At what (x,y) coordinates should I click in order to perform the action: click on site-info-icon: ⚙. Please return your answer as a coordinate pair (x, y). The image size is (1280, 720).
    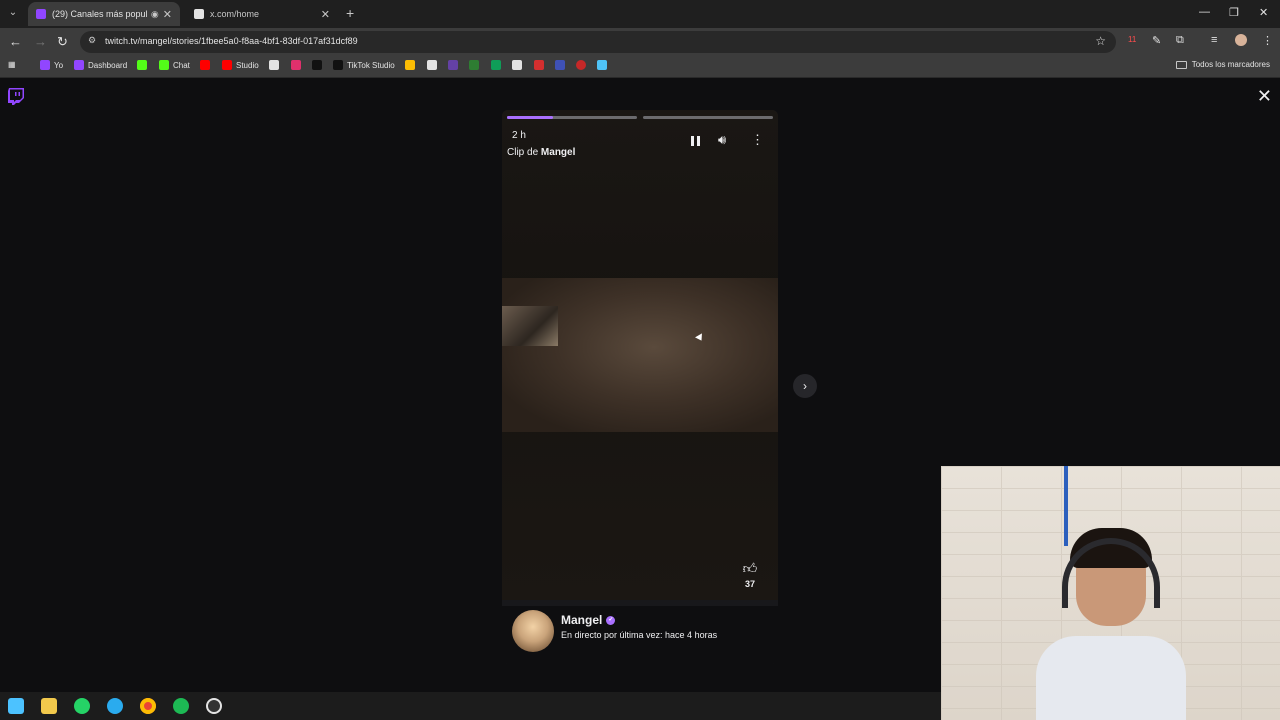
    Looking at the image, I should click on (94, 41).